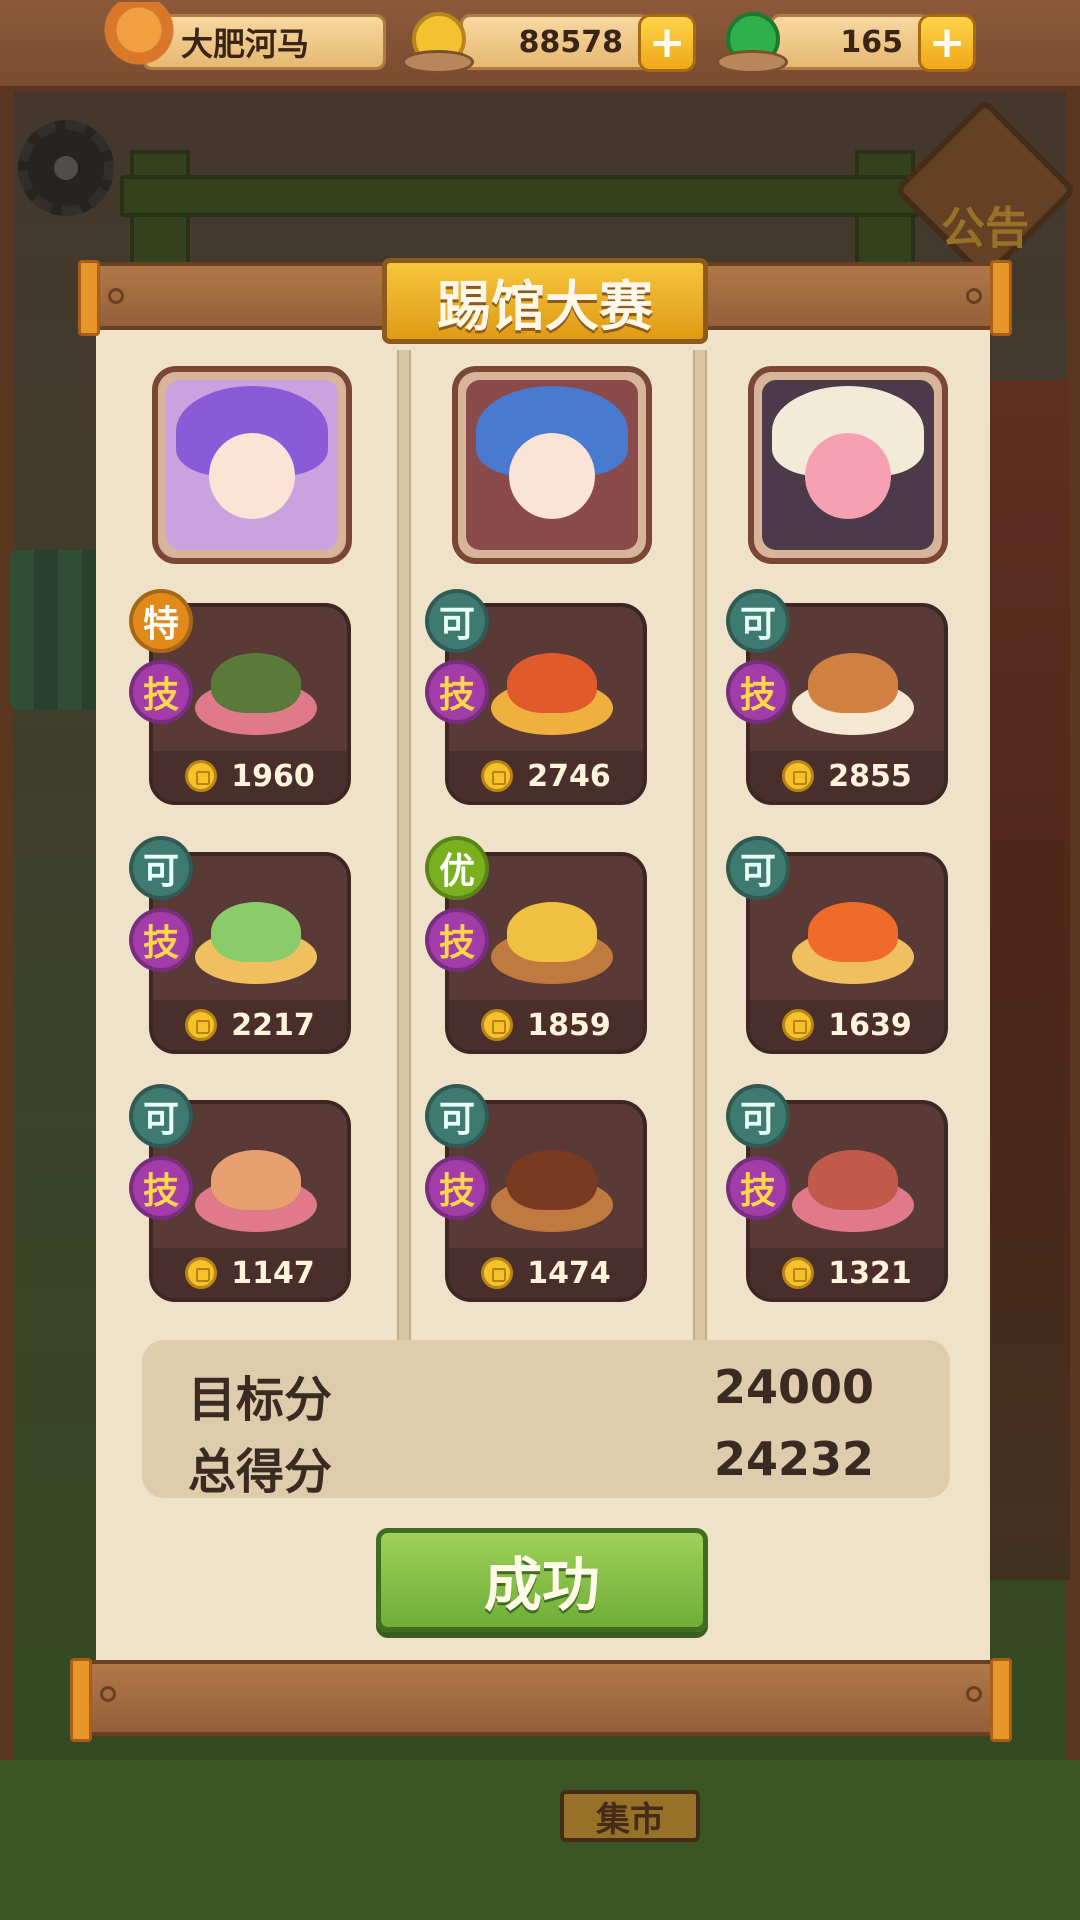  I want to click on portrait-blue-haired-chef, so click(552, 465).